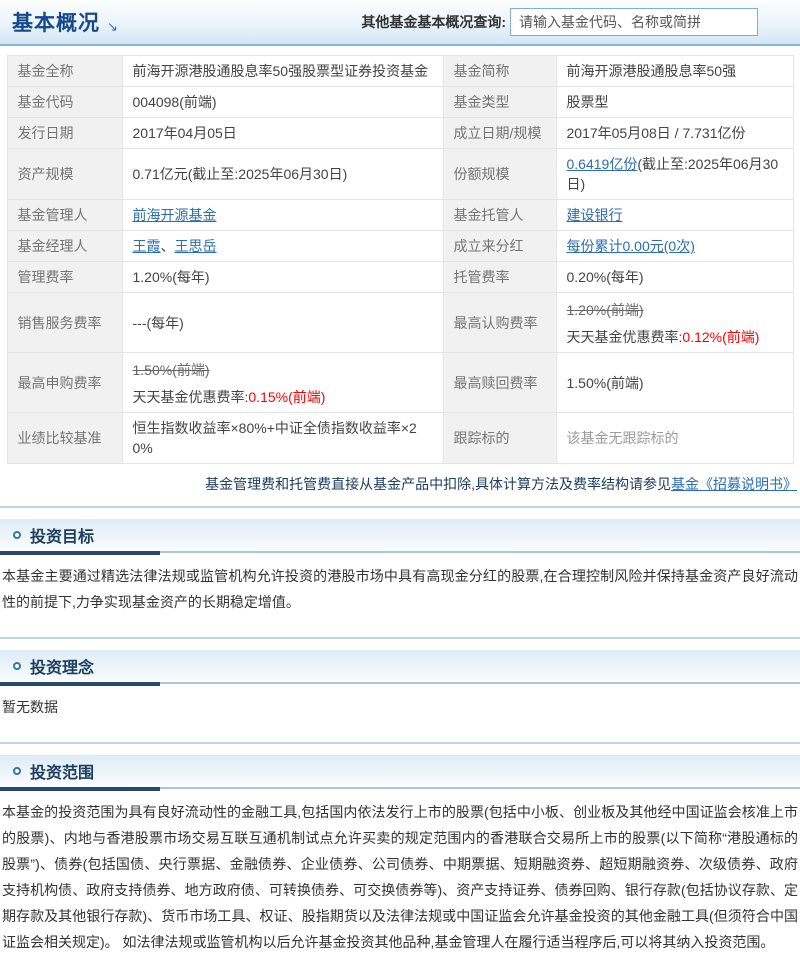 This screenshot has height=965, width=800. What do you see at coordinates (113, 26) in the screenshot?
I see `expand-arrow-icon: ↘` at bounding box center [113, 26].